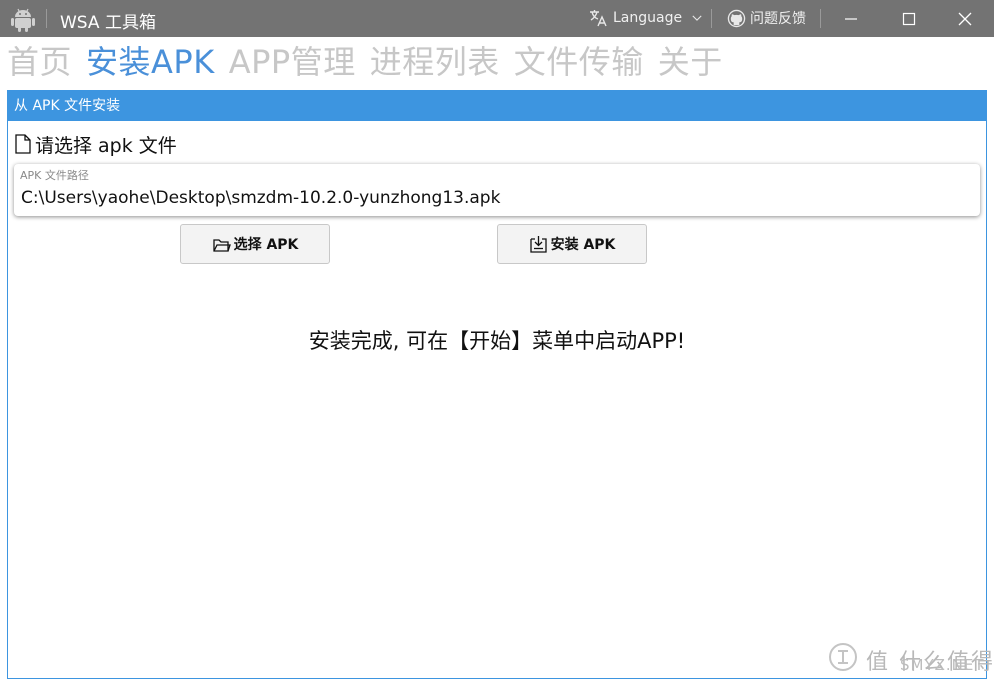 The width and height of the screenshot is (994, 686). Describe the element at coordinates (292, 62) in the screenshot. I see `nav-app-management: APP管理` at that location.